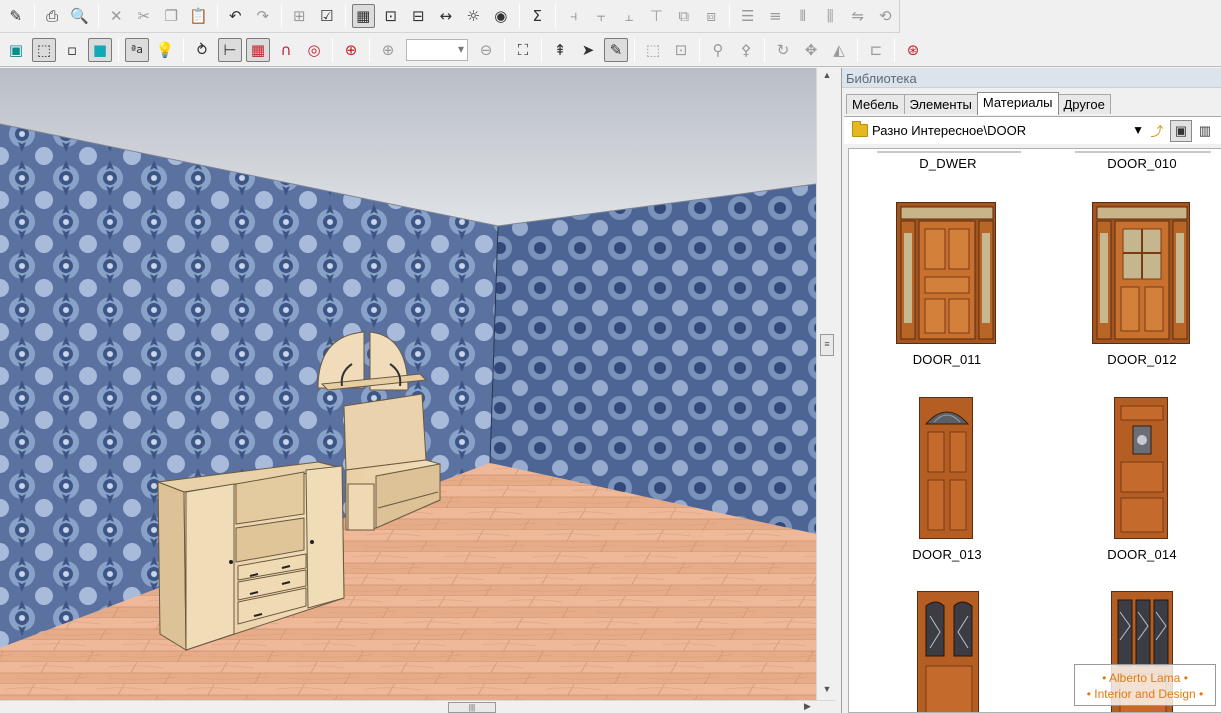 The image size is (1221, 713). I want to click on magnet-icon: ∩, so click(286, 50).